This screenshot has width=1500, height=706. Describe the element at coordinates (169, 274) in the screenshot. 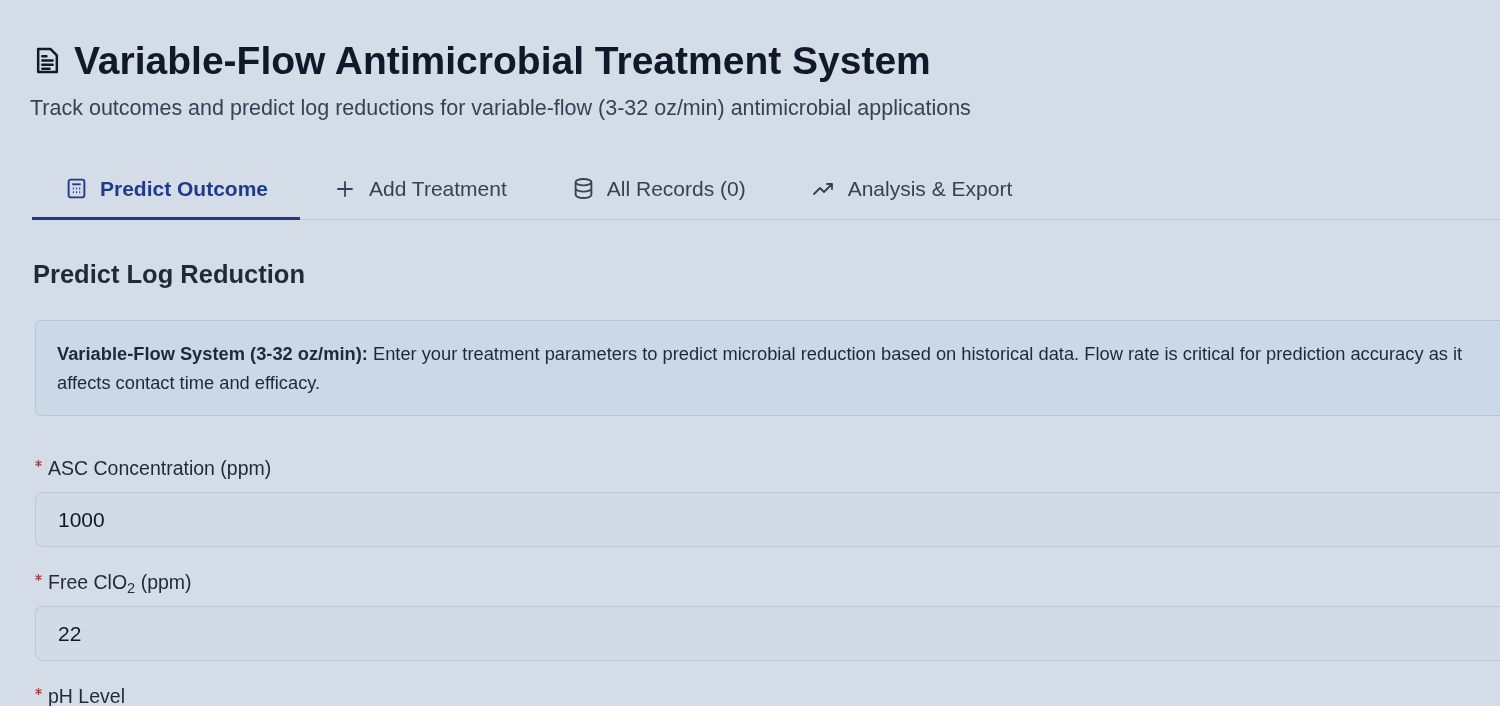

I see `section-heading: Predict Log Reduction` at that location.